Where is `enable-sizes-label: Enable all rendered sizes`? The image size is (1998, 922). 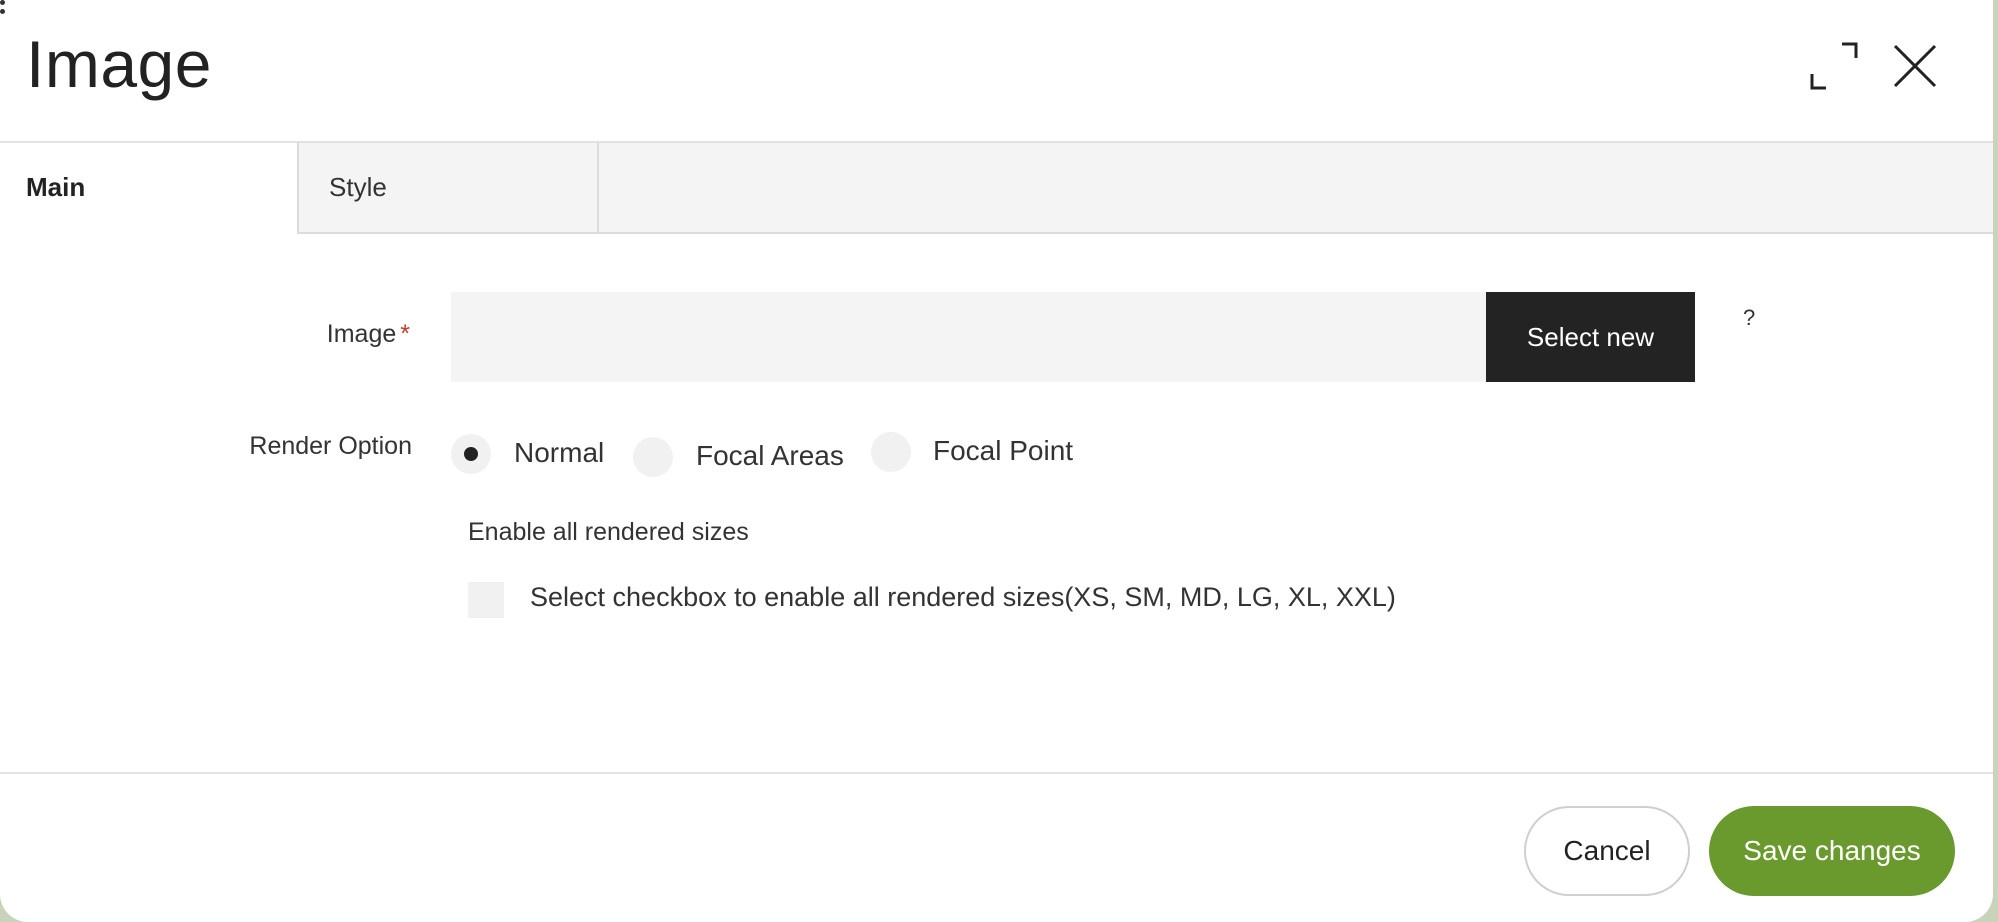 enable-sizes-label: Enable all rendered sizes is located at coordinates (608, 532).